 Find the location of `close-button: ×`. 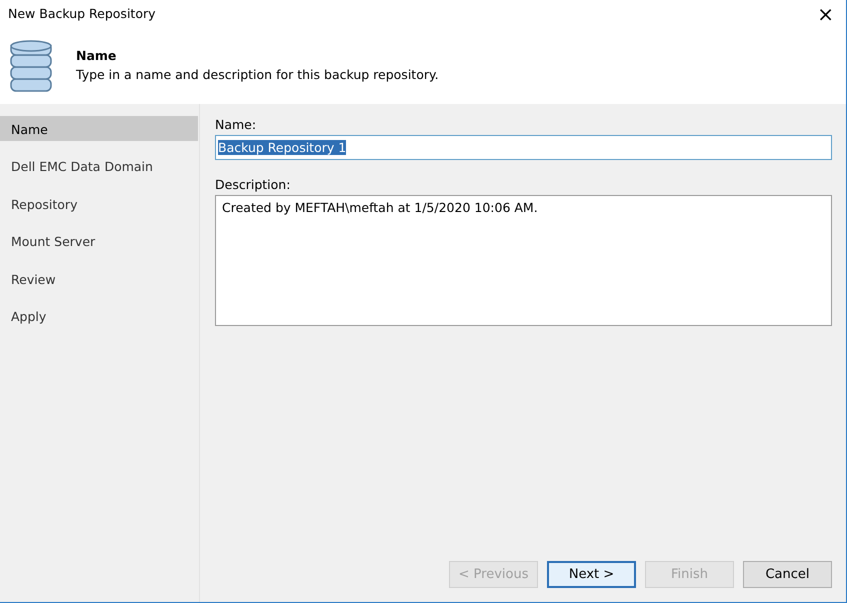

close-button: × is located at coordinates (825, 14).